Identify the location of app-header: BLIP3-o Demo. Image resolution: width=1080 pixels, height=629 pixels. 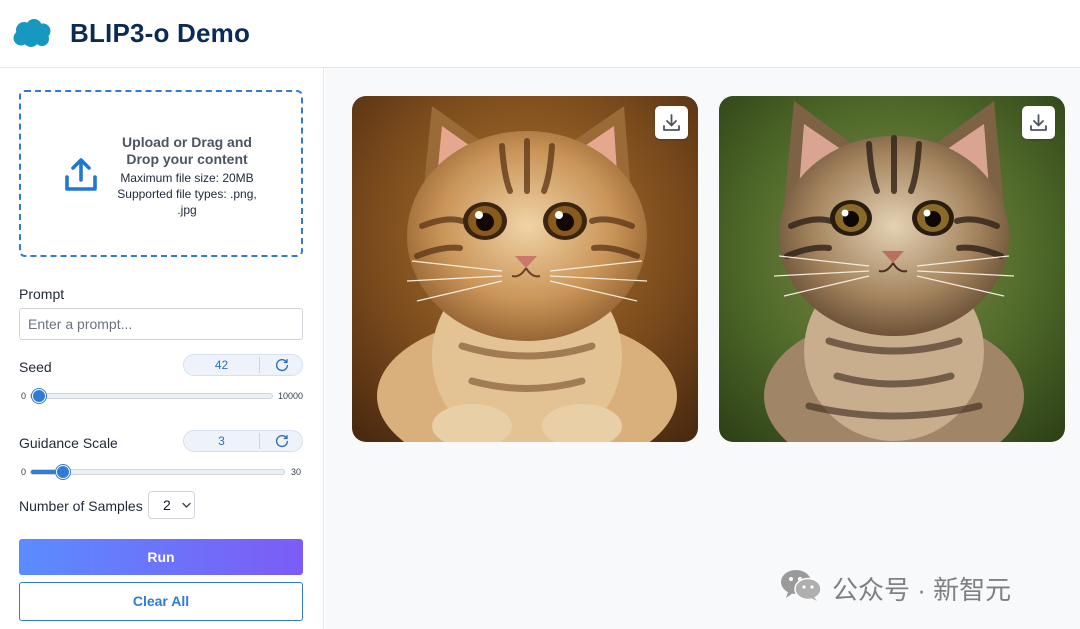
(540, 34).